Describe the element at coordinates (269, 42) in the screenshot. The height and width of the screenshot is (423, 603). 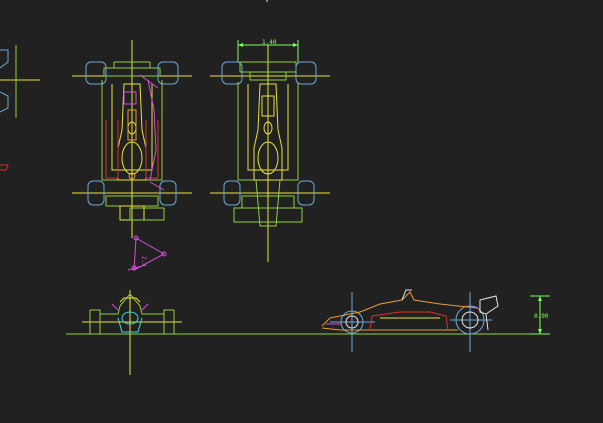
I see `front-track-dimension: 1.40` at that location.